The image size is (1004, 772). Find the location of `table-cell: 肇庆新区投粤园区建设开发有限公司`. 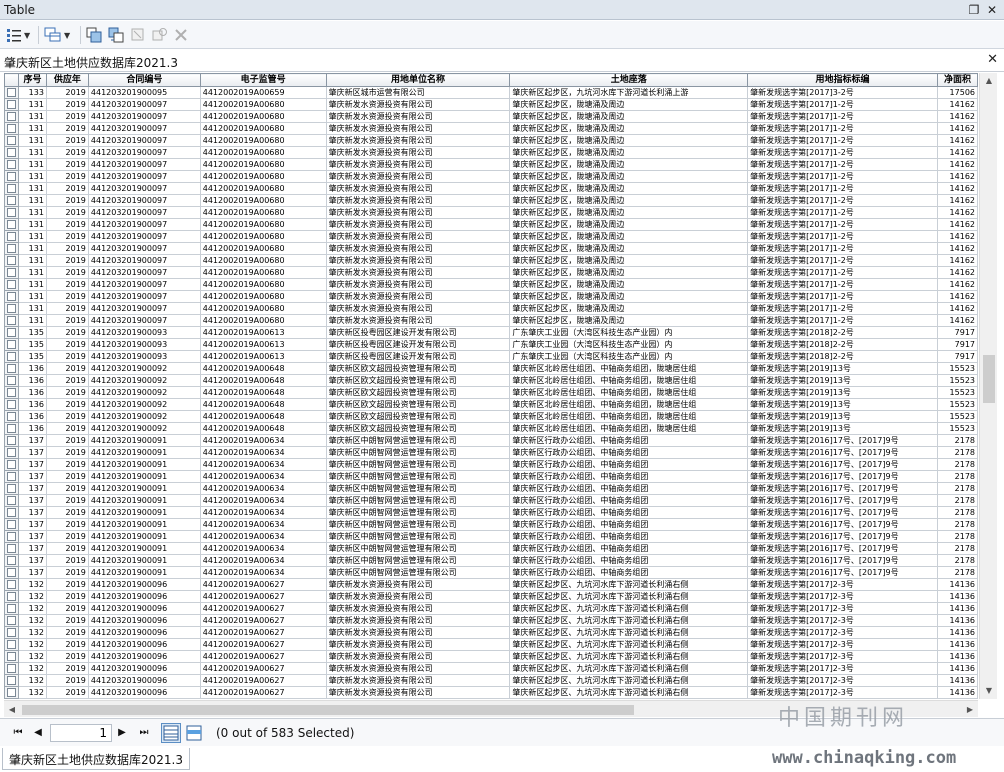

table-cell: 肇庆新区投粤园区建设开发有限公司 is located at coordinates (418, 344).